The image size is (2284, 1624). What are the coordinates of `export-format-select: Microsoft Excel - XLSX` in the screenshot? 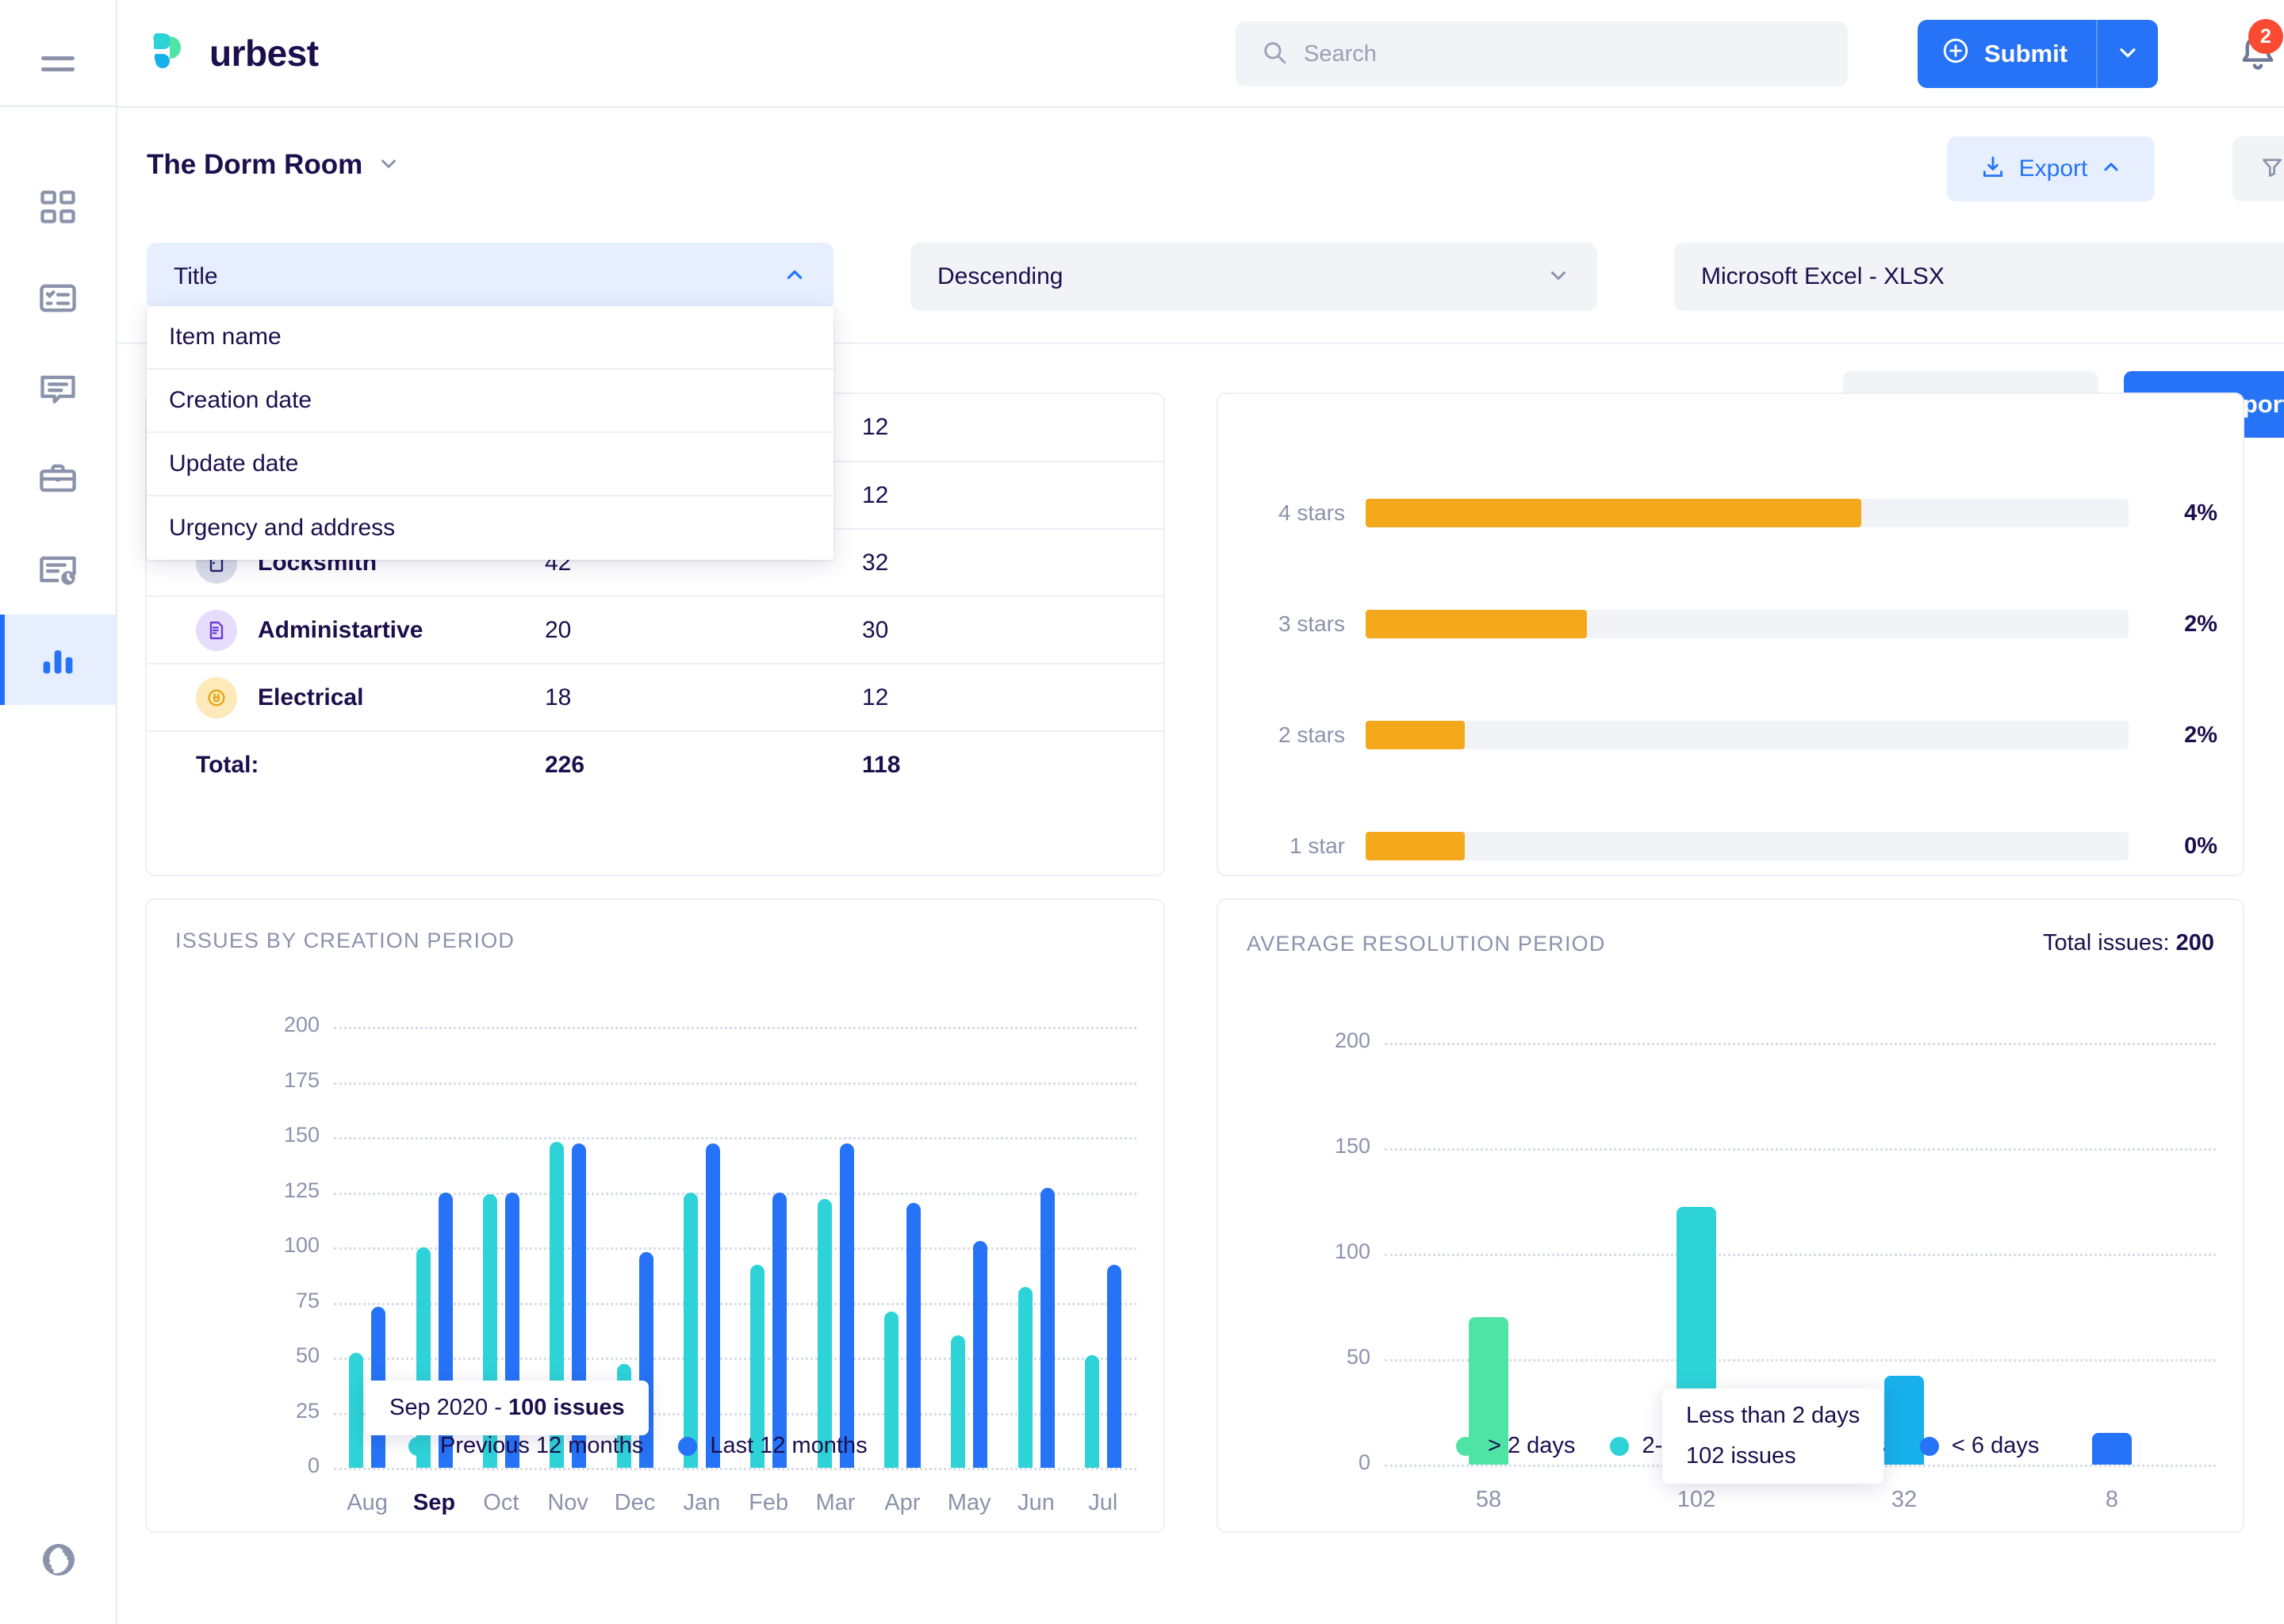 It's located at (1979, 277).